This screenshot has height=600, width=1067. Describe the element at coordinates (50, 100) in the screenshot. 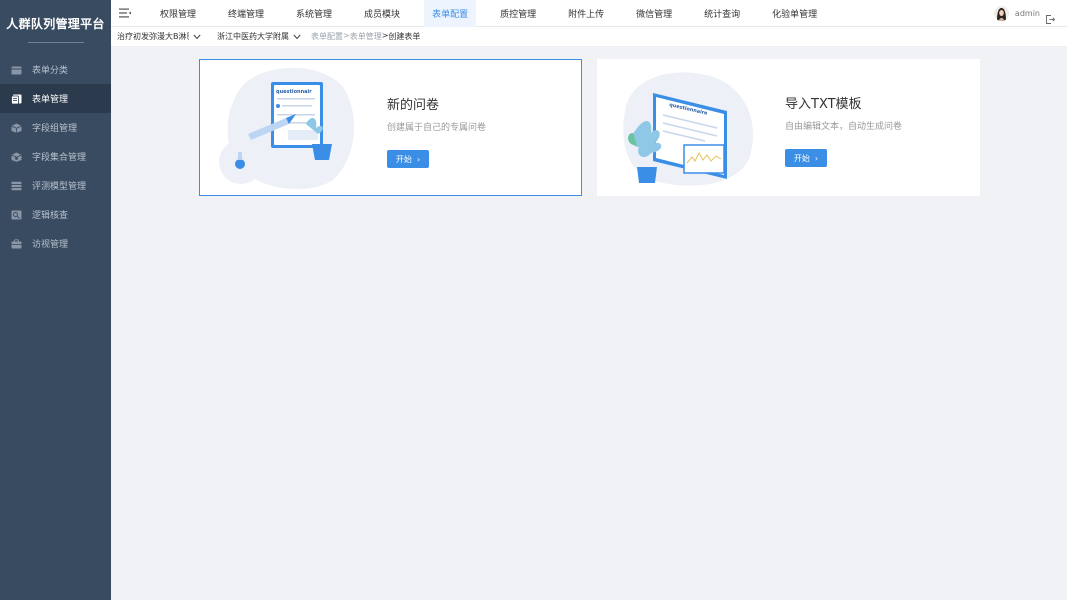

I see `sidebar-item-label: 表单管理` at that location.